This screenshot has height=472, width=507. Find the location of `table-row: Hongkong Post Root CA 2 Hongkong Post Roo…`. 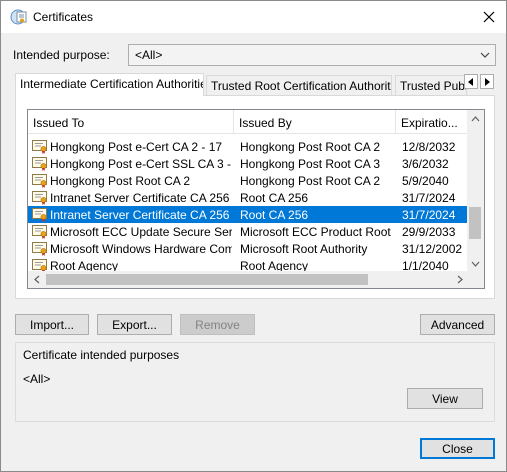

table-row: Hongkong Post Root CA 2 Hongkong Post Roo… is located at coordinates (248, 180).